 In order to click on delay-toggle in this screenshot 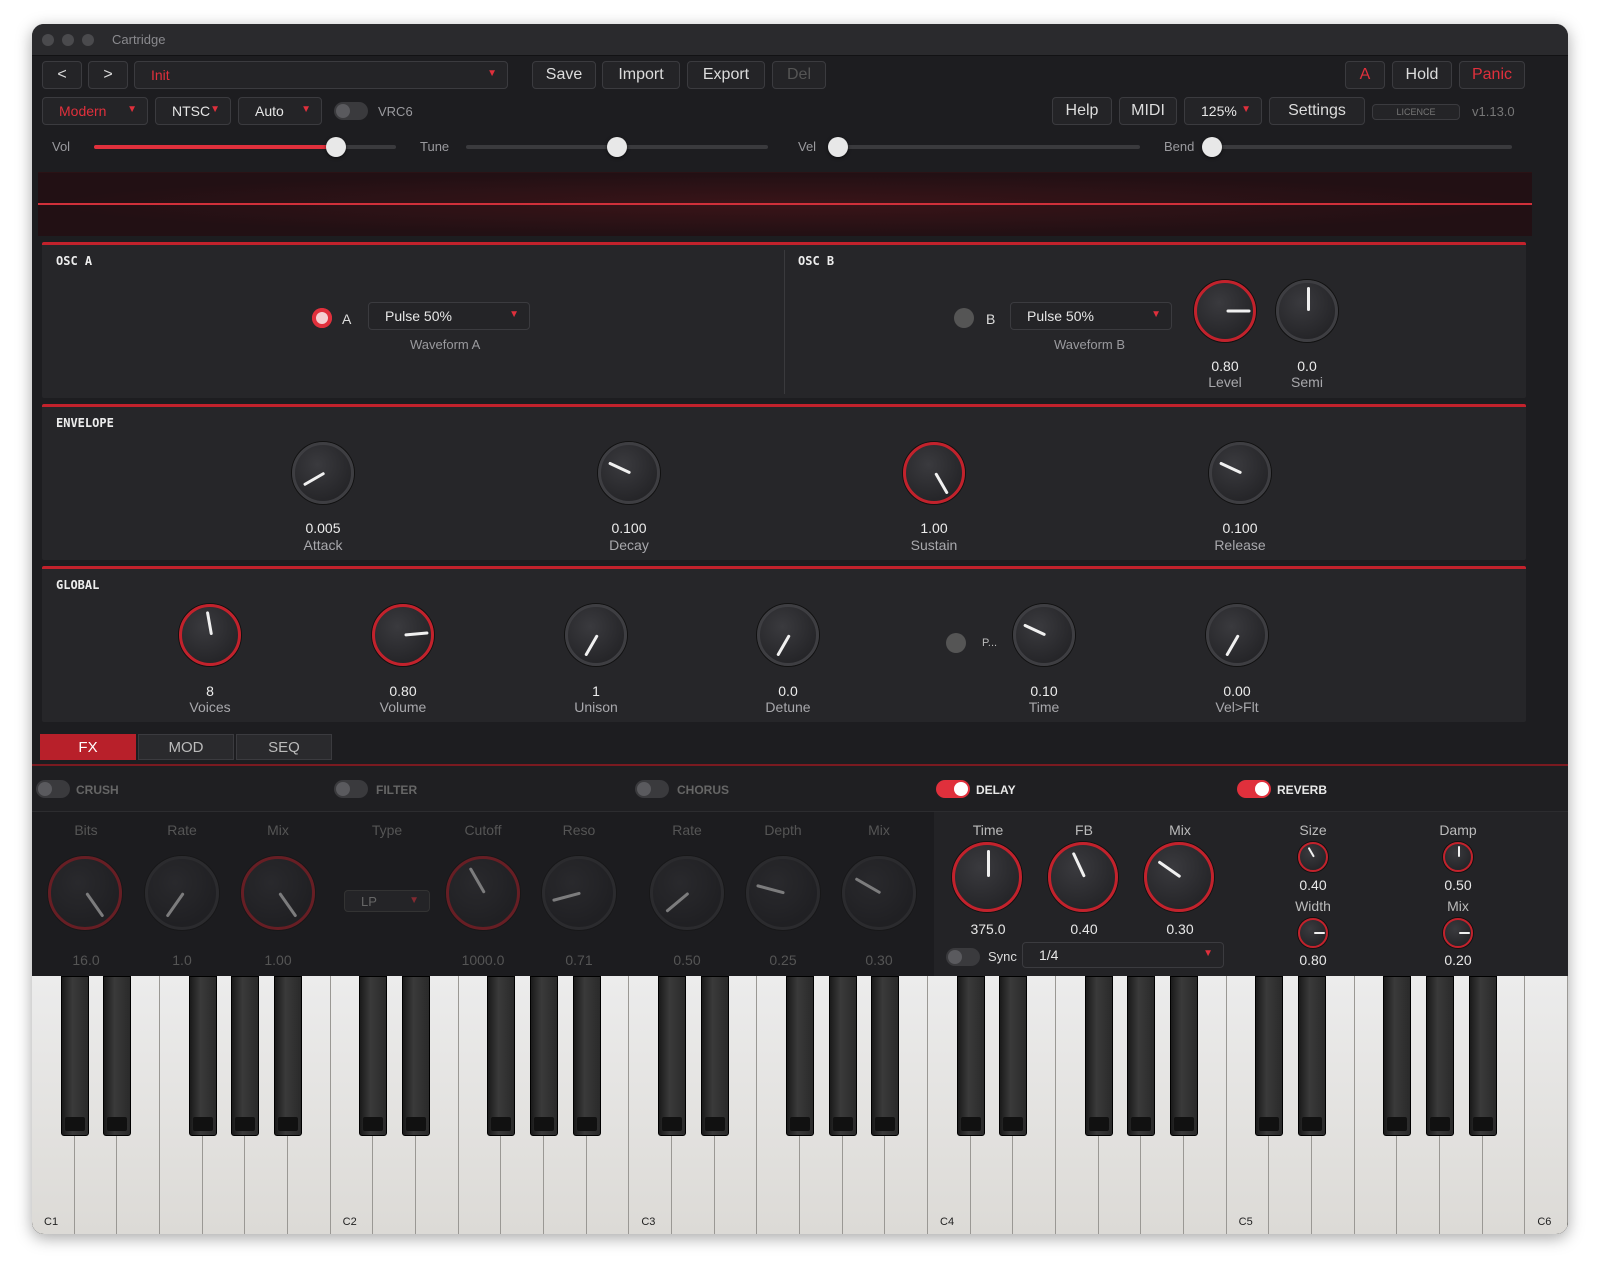, I will do `click(953, 789)`.